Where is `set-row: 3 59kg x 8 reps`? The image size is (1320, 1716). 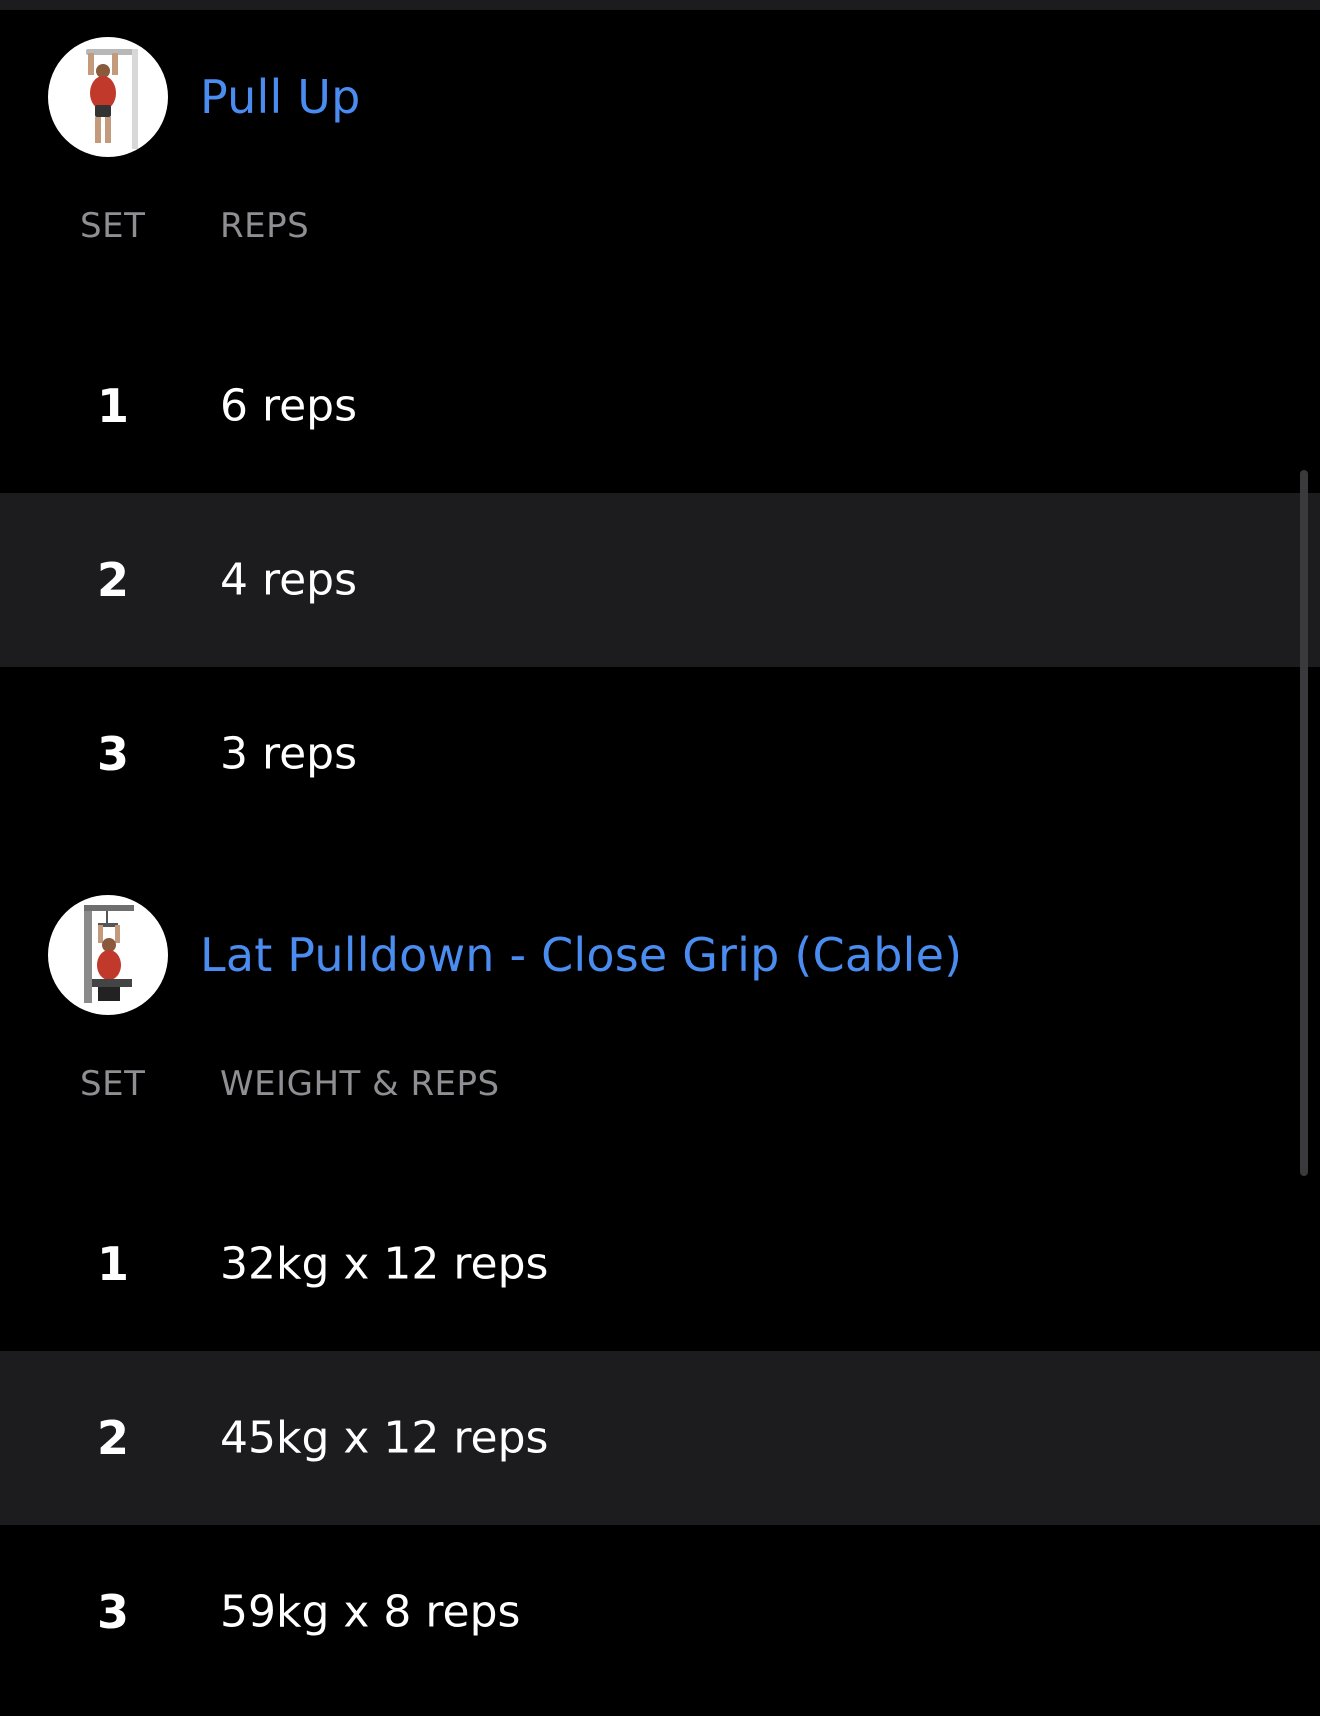
set-row: 3 59kg x 8 reps is located at coordinates (660, 1612).